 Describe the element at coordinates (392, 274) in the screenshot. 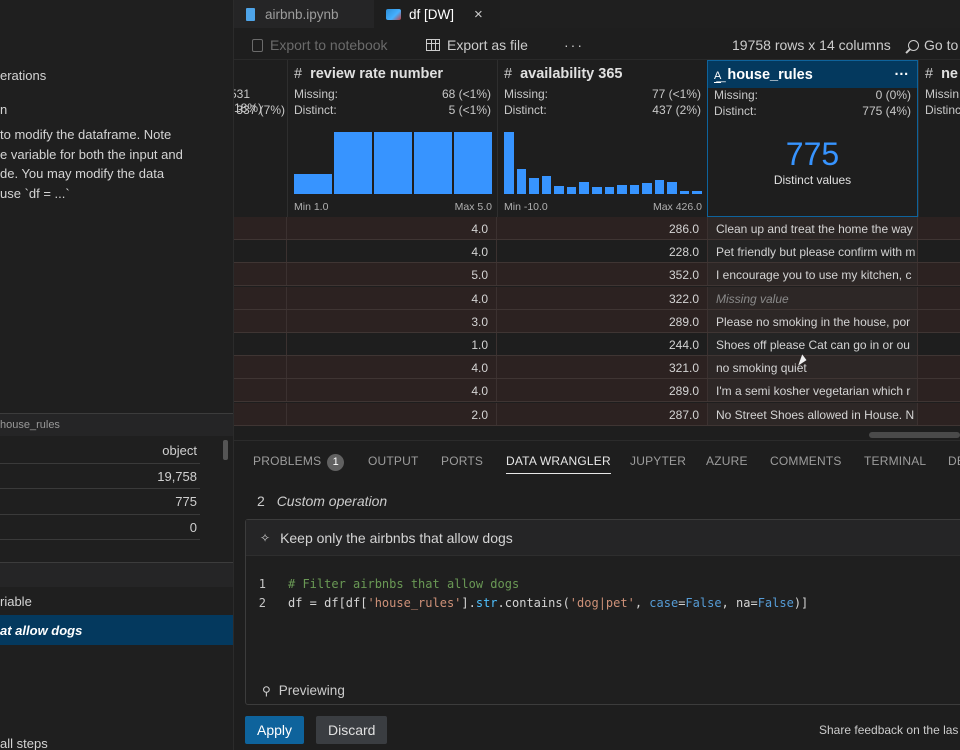

I see `cell-review-rate: 5.0` at that location.